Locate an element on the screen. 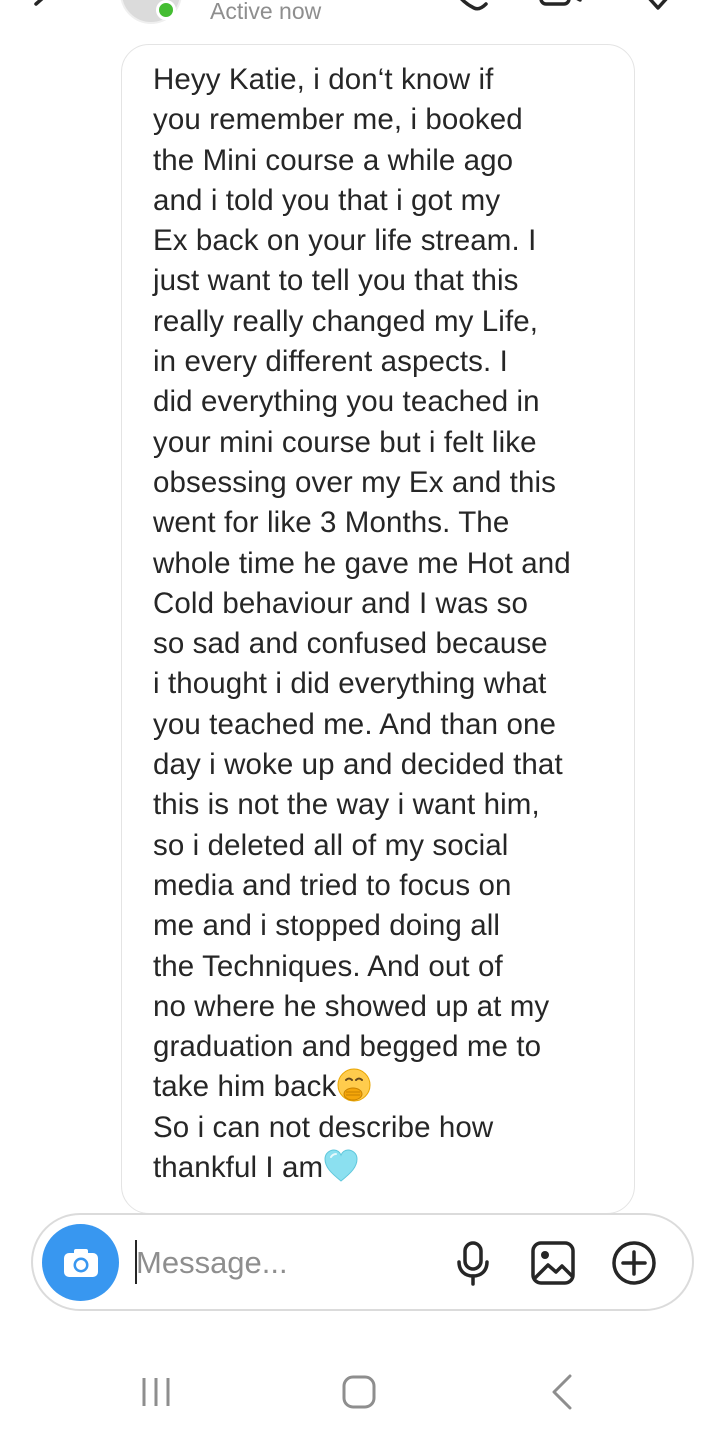 Image resolution: width=725 pixels, height=1440 pixels. chat-header: Active now is located at coordinates (362, 20).